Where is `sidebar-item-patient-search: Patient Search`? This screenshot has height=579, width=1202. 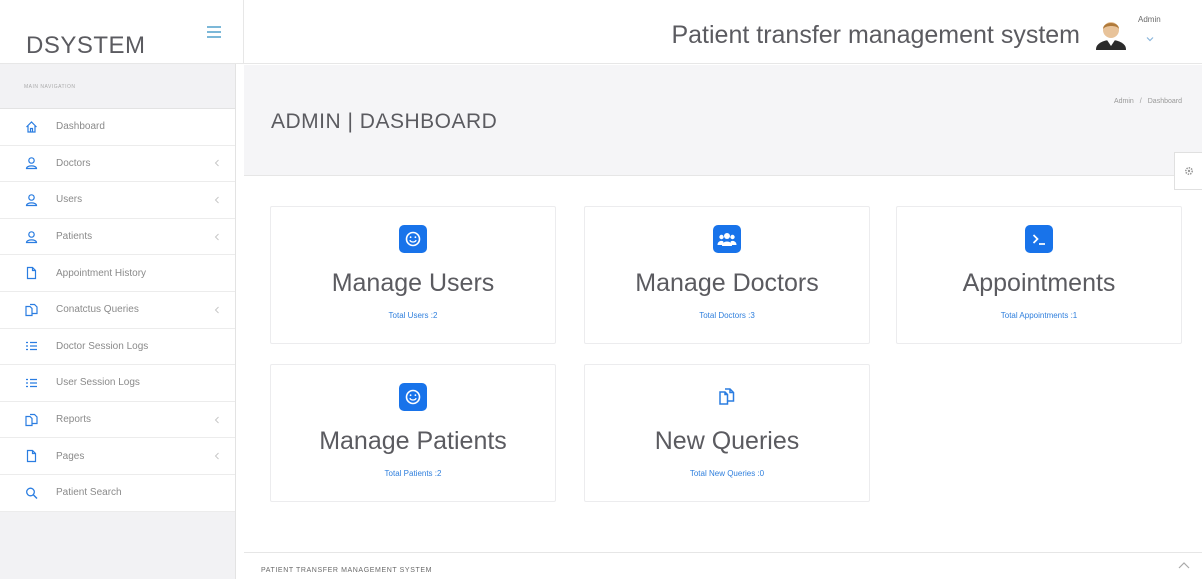 sidebar-item-patient-search: Patient Search is located at coordinates (117, 493).